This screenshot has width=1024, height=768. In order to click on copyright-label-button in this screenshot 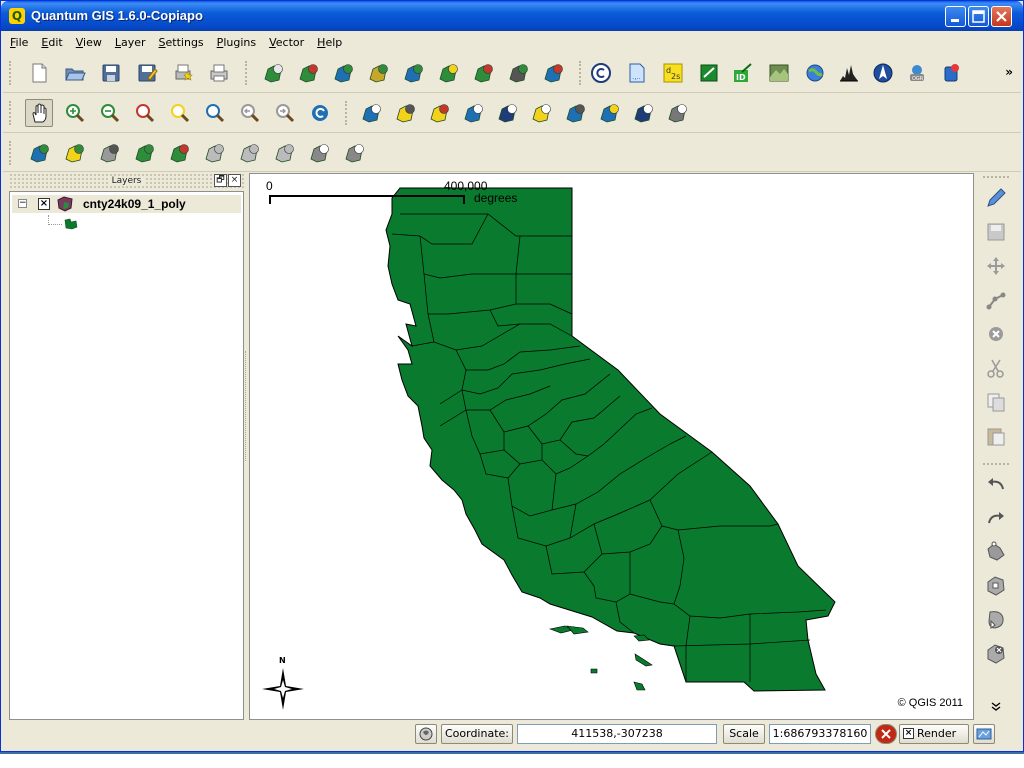, I will do `click(601, 73)`.